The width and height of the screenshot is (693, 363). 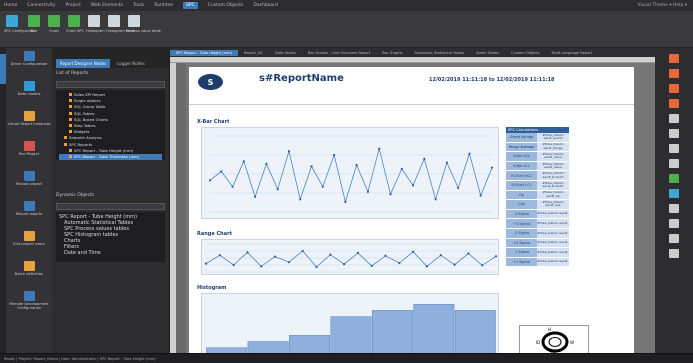 I want to click on menu-item-dashboard: Dashboard, so click(x=265, y=5).